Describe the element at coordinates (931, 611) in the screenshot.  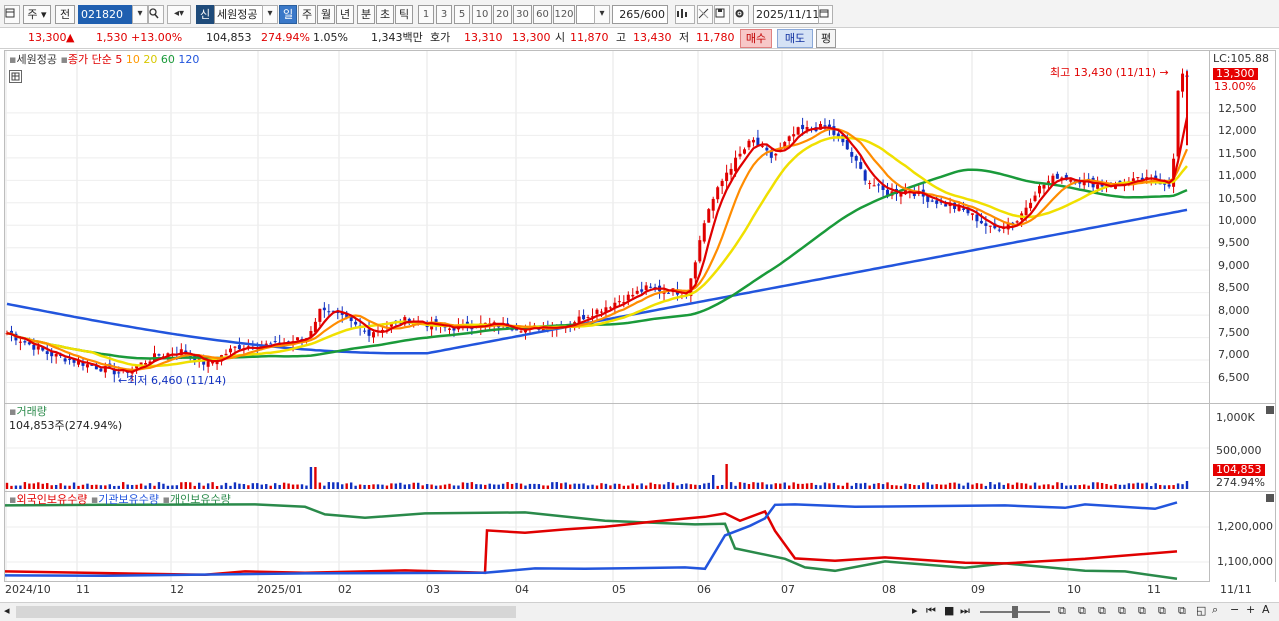
I see `rewind-icon: ⏮` at that location.